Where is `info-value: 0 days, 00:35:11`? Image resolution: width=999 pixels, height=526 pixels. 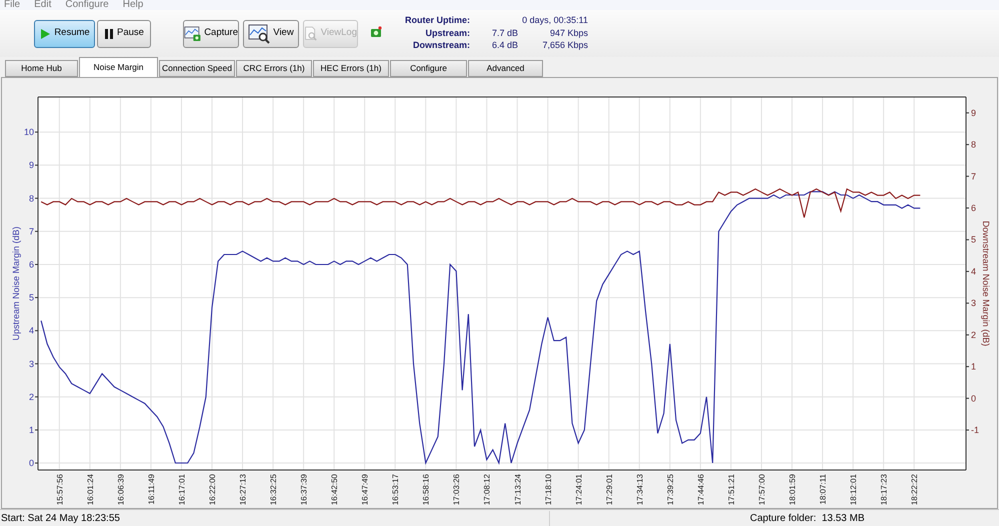 info-value: 0 days, 00:35:11 is located at coordinates (554, 20).